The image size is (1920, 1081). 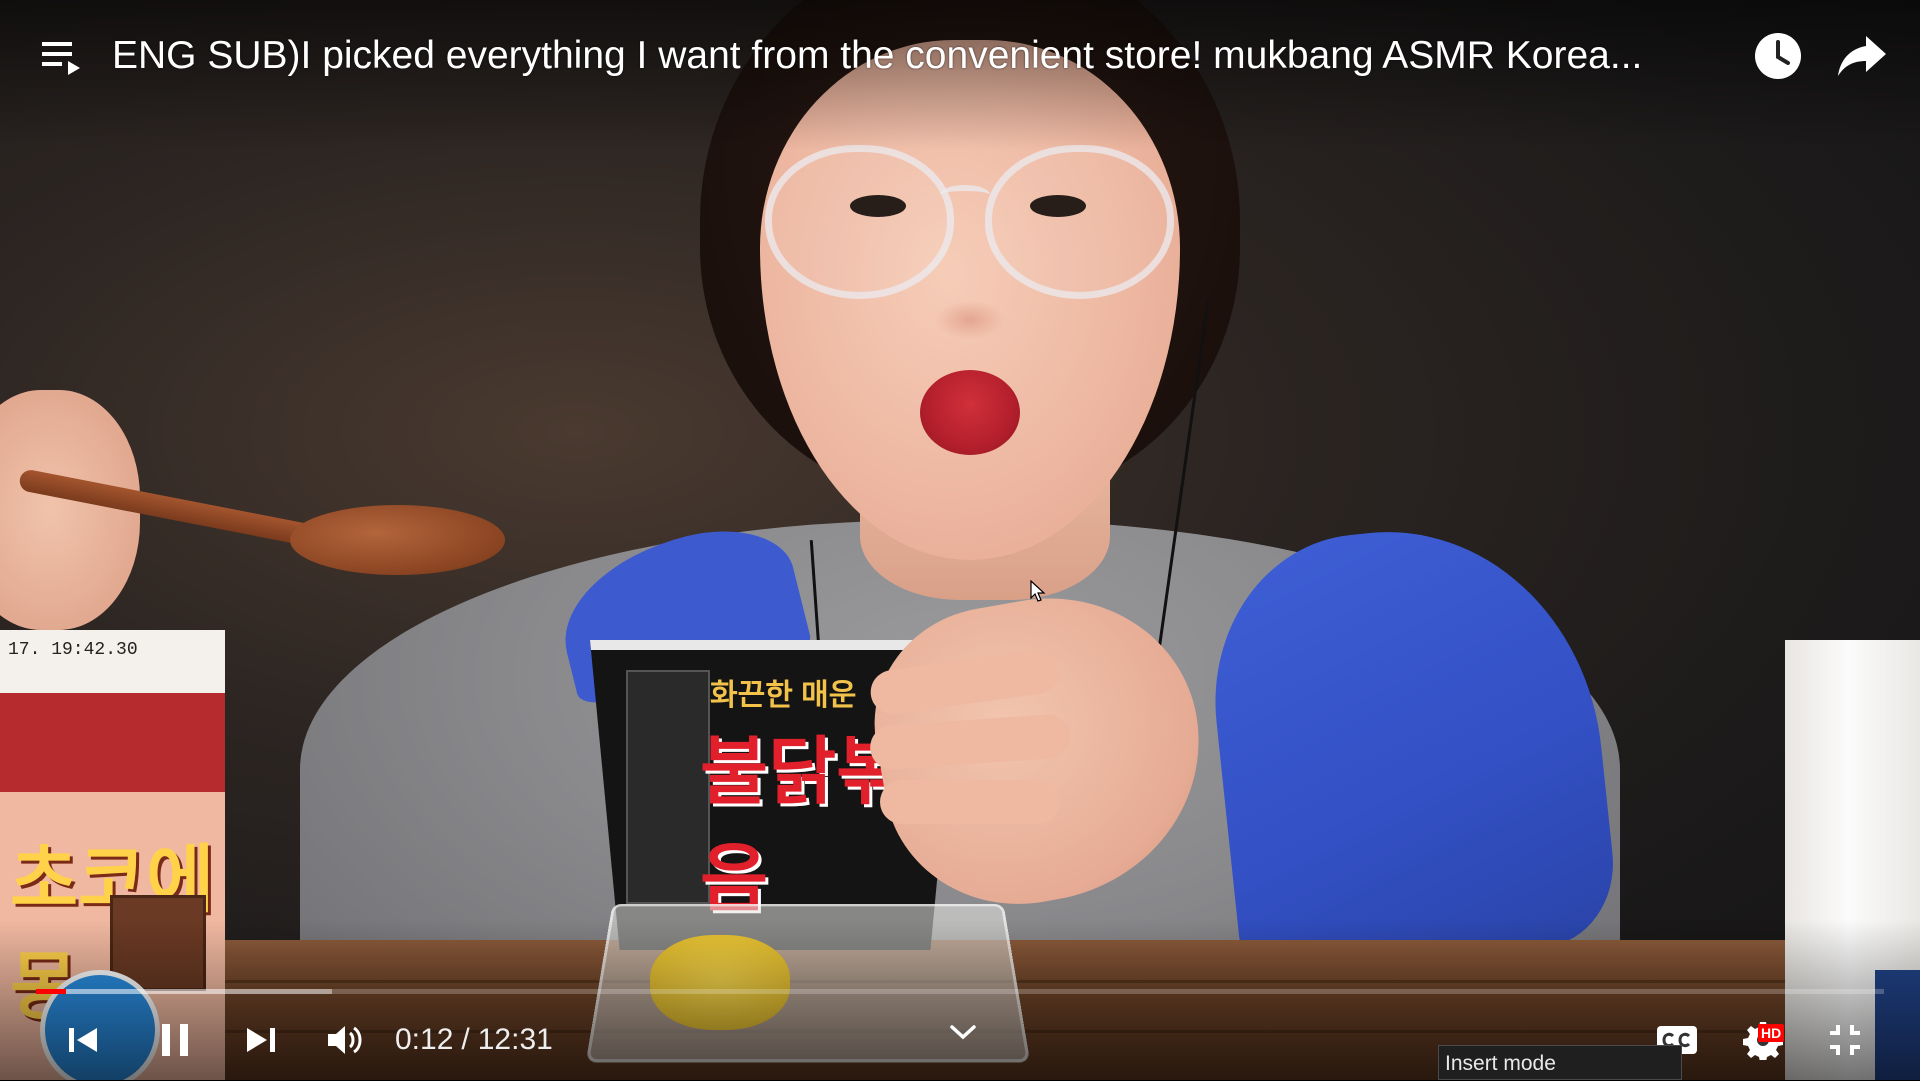 I want to click on current-time: 0:12, so click(x=424, y=1039).